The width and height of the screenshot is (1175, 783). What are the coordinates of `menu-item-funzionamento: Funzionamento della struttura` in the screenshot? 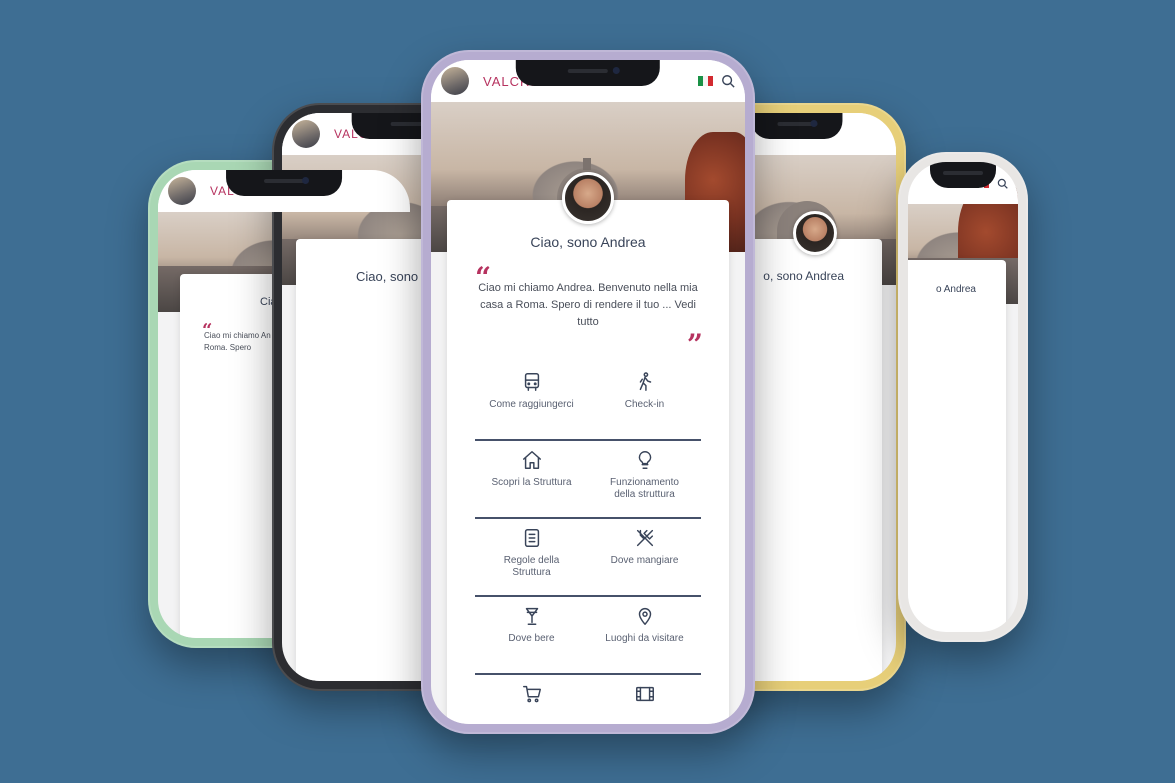 It's located at (644, 480).